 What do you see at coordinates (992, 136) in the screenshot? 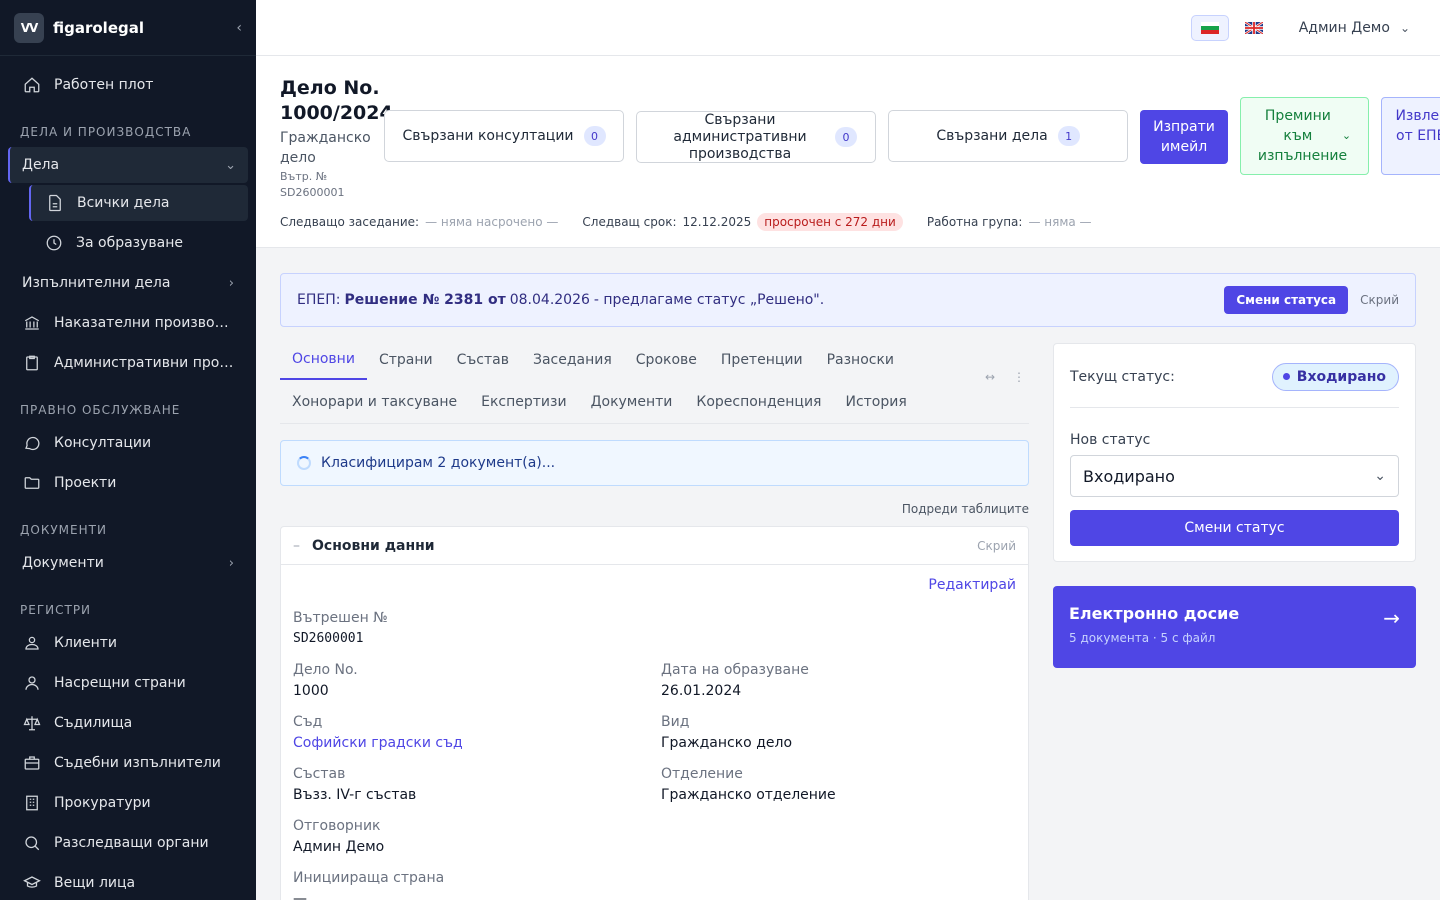
I see `button-label: Свързани дела` at bounding box center [992, 136].